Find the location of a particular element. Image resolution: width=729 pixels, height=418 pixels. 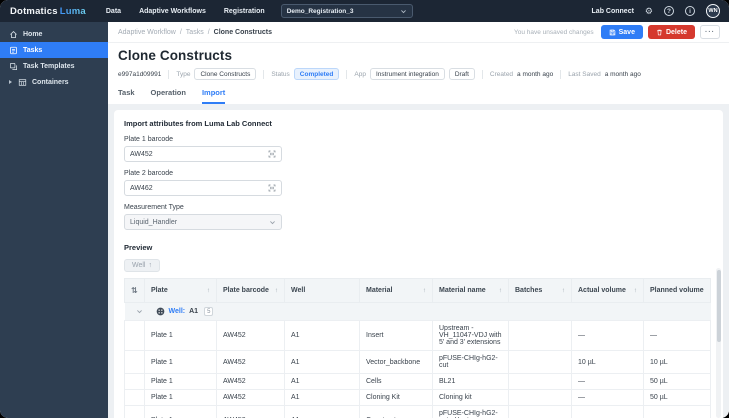

caret-right-icon is located at coordinates (10, 82).